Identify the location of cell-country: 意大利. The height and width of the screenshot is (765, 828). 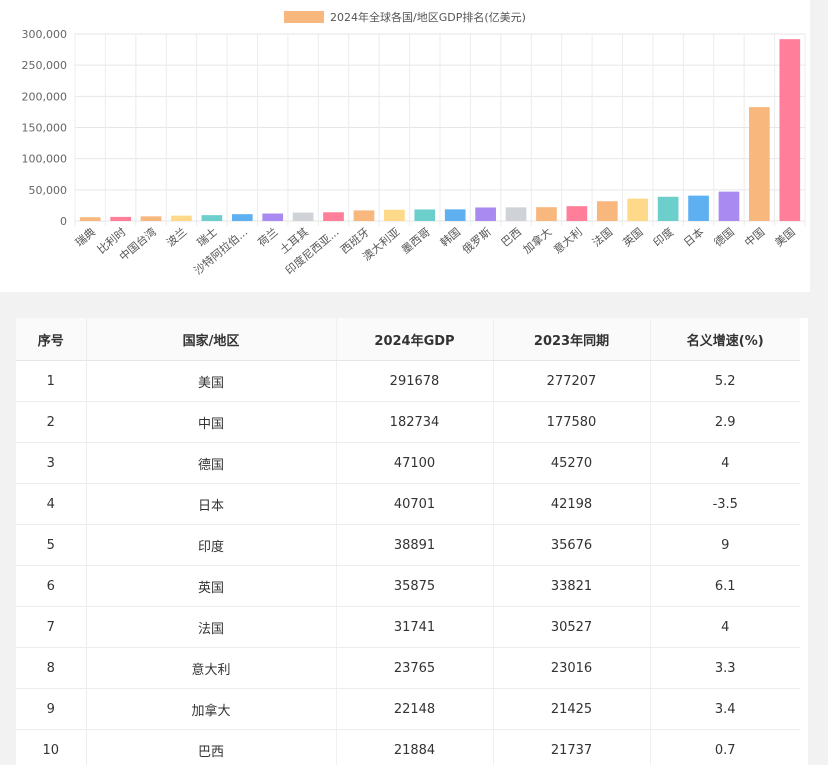
(211, 668).